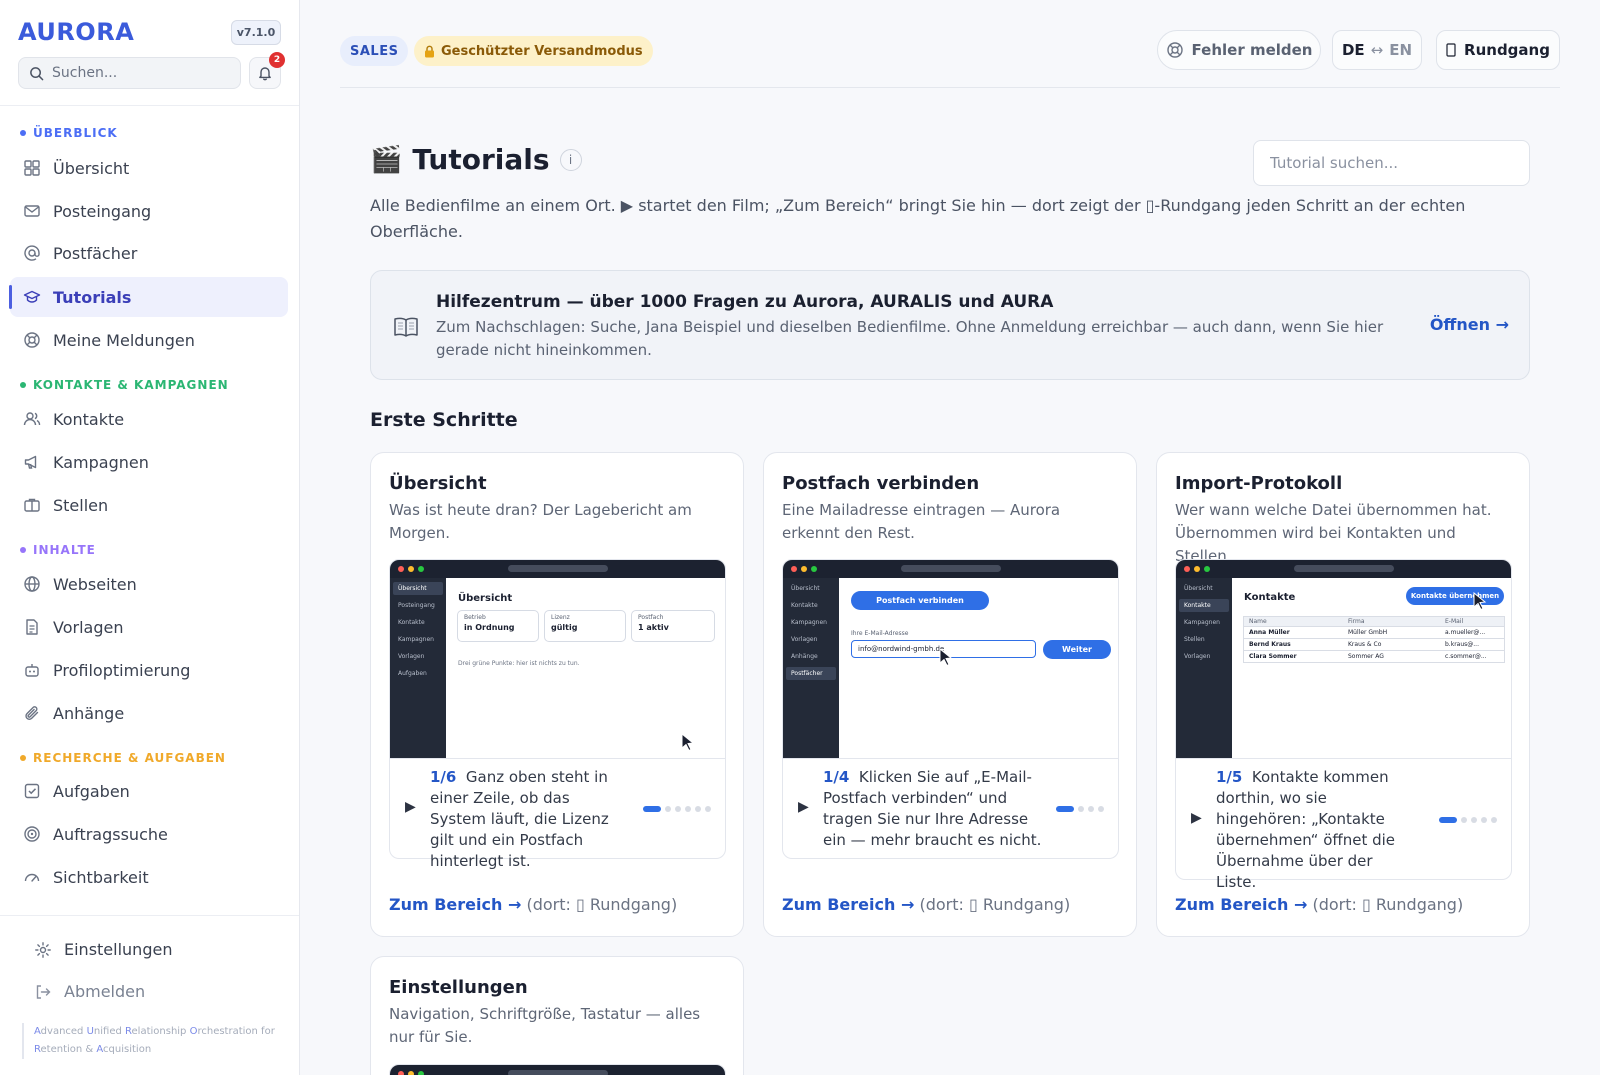 Image resolution: width=1600 pixels, height=1075 pixels. I want to click on users-icon, so click(32, 419).